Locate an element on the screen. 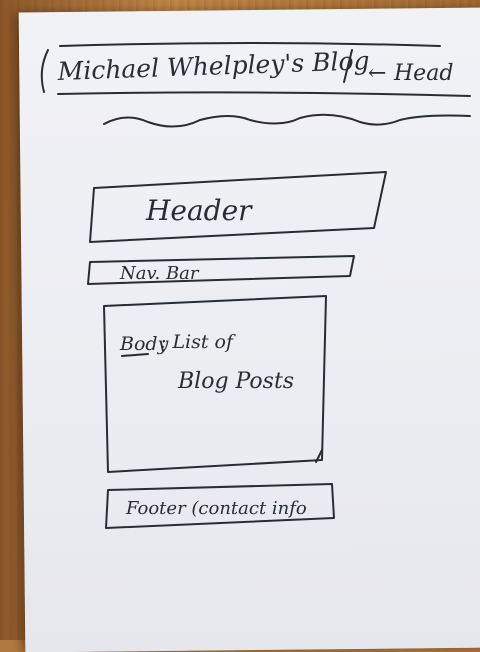 This screenshot has width=480, height=652. header-label: Header is located at coordinates (199, 210).